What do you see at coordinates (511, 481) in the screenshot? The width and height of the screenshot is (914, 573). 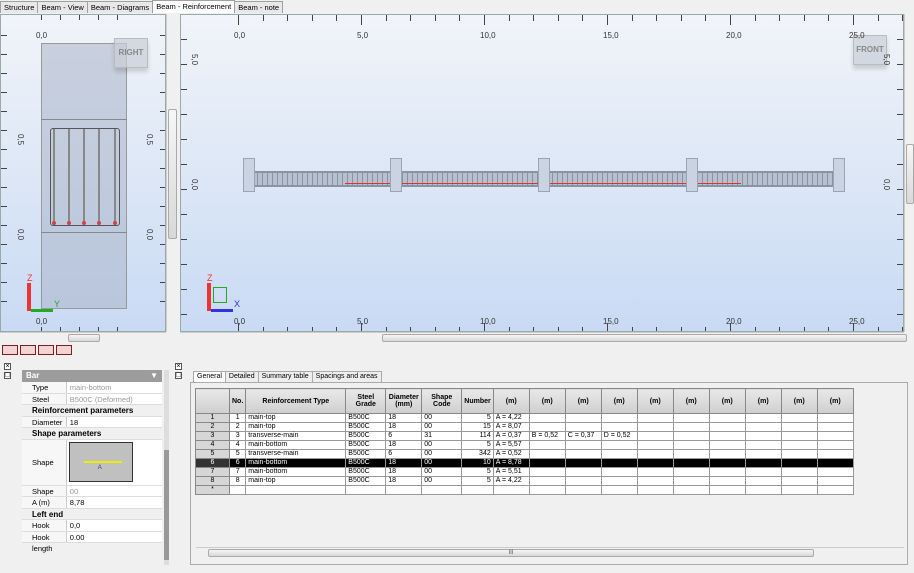 I see `cell-dimension: A = 4,22` at bounding box center [511, 481].